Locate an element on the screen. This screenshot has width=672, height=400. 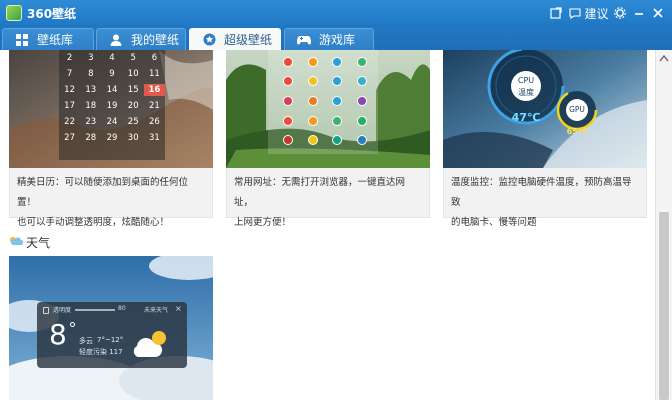
air-quality: 轻度污染 117 is located at coordinates (101, 352).